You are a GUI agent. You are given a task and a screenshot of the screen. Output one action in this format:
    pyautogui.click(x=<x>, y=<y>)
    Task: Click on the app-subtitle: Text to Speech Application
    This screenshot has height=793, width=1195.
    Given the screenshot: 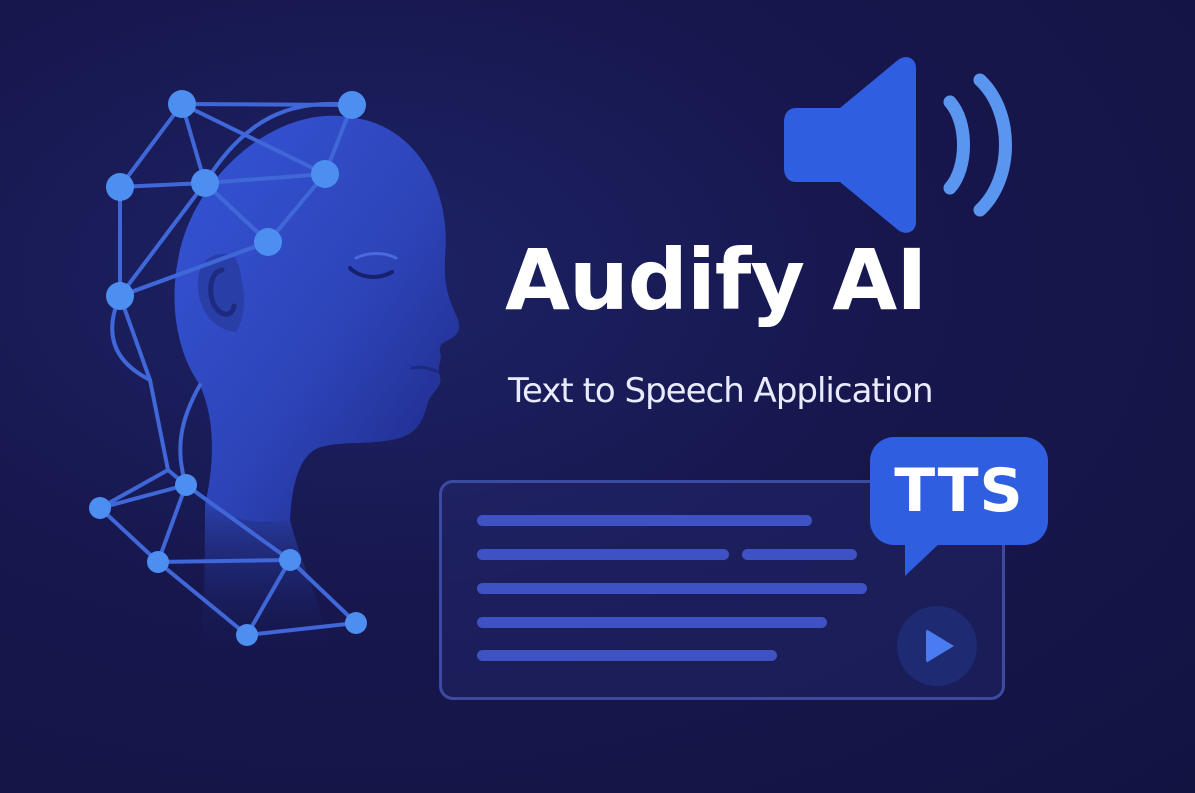 What is the action you would take?
    pyautogui.click(x=721, y=391)
    